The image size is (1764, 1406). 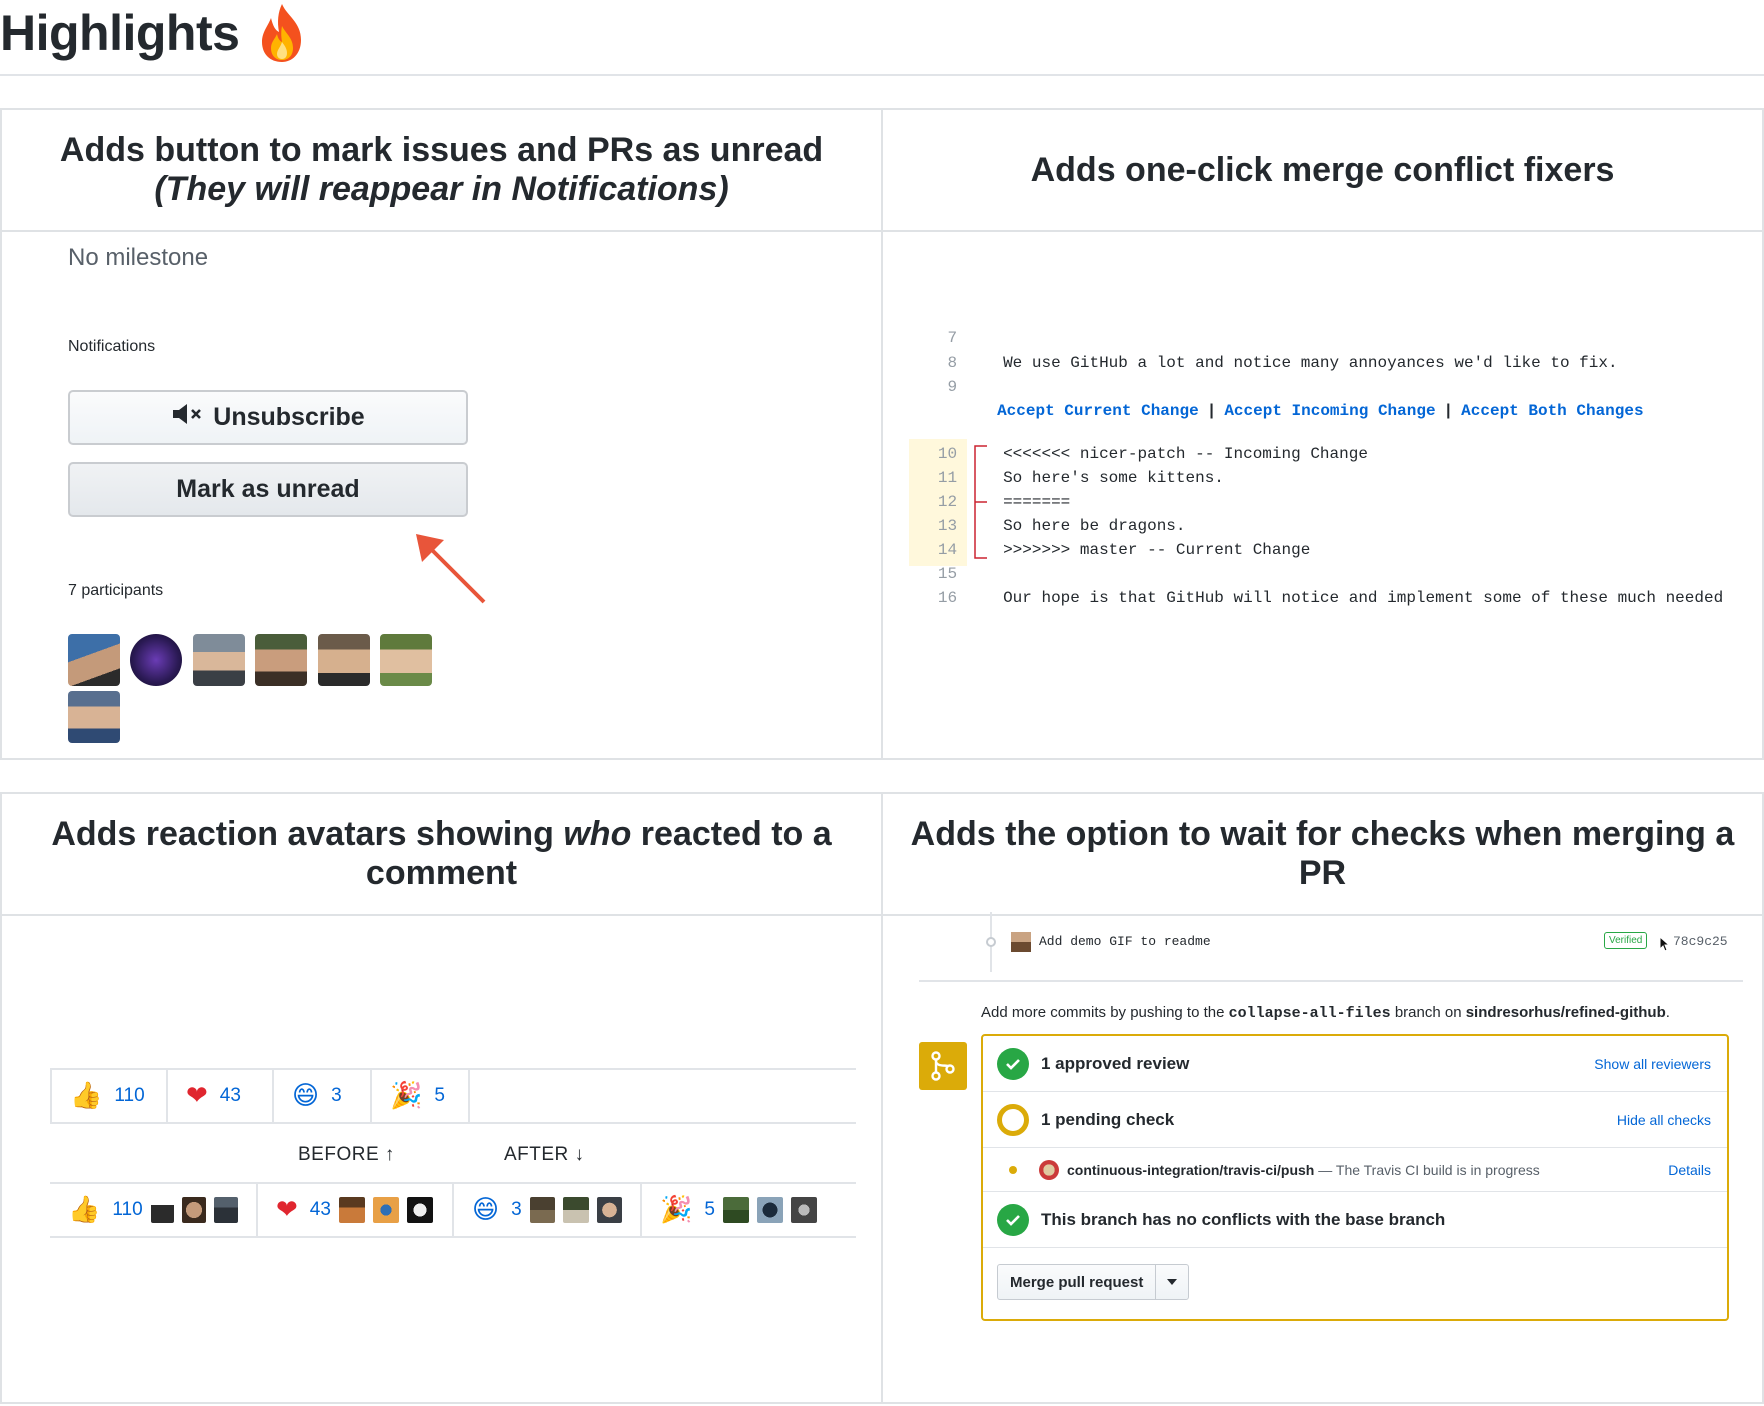 I want to click on fire-icon, so click(x=282, y=33).